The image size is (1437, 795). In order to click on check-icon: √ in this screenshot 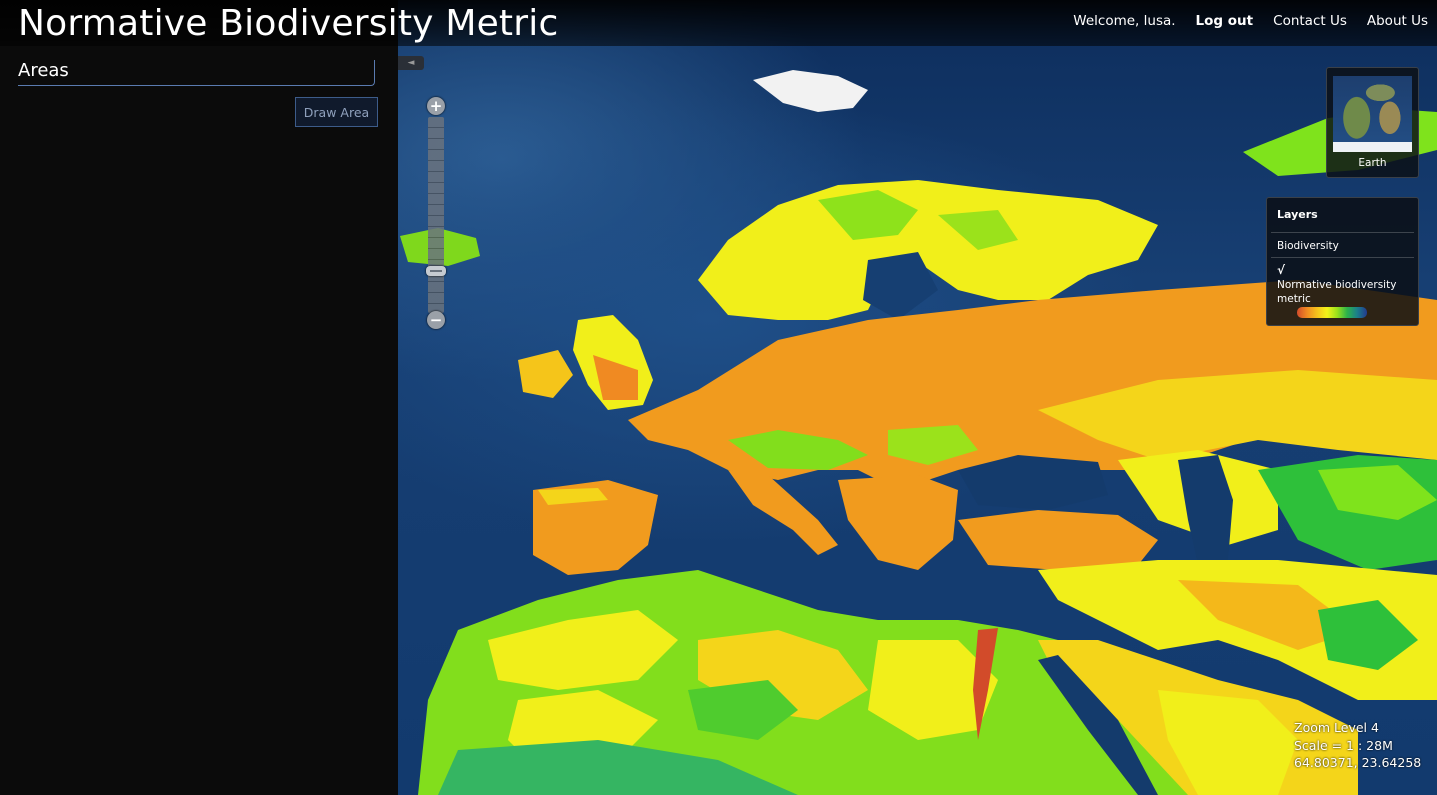, I will do `click(1281, 270)`.